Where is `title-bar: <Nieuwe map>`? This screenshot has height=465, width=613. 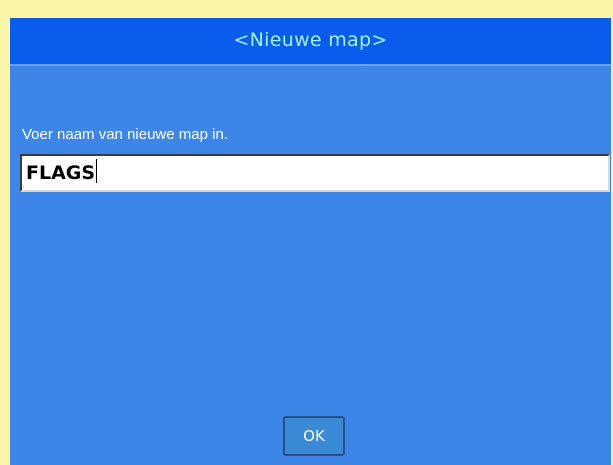
title-bar: <Nieuwe map> is located at coordinates (310, 42).